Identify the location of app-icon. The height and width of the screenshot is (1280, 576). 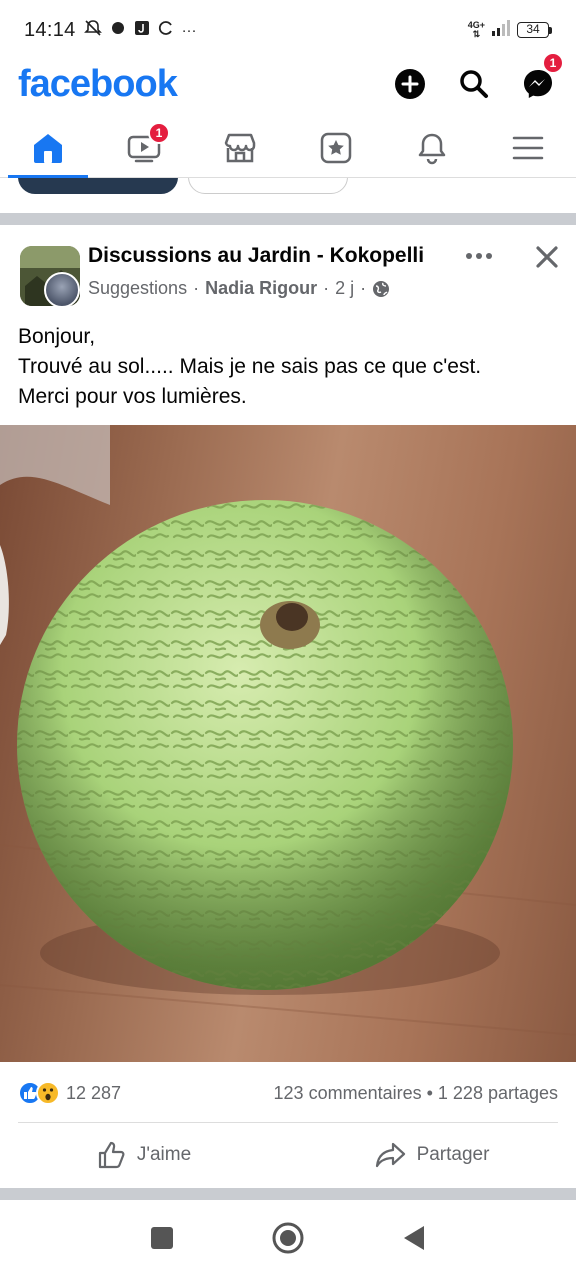
(142, 30).